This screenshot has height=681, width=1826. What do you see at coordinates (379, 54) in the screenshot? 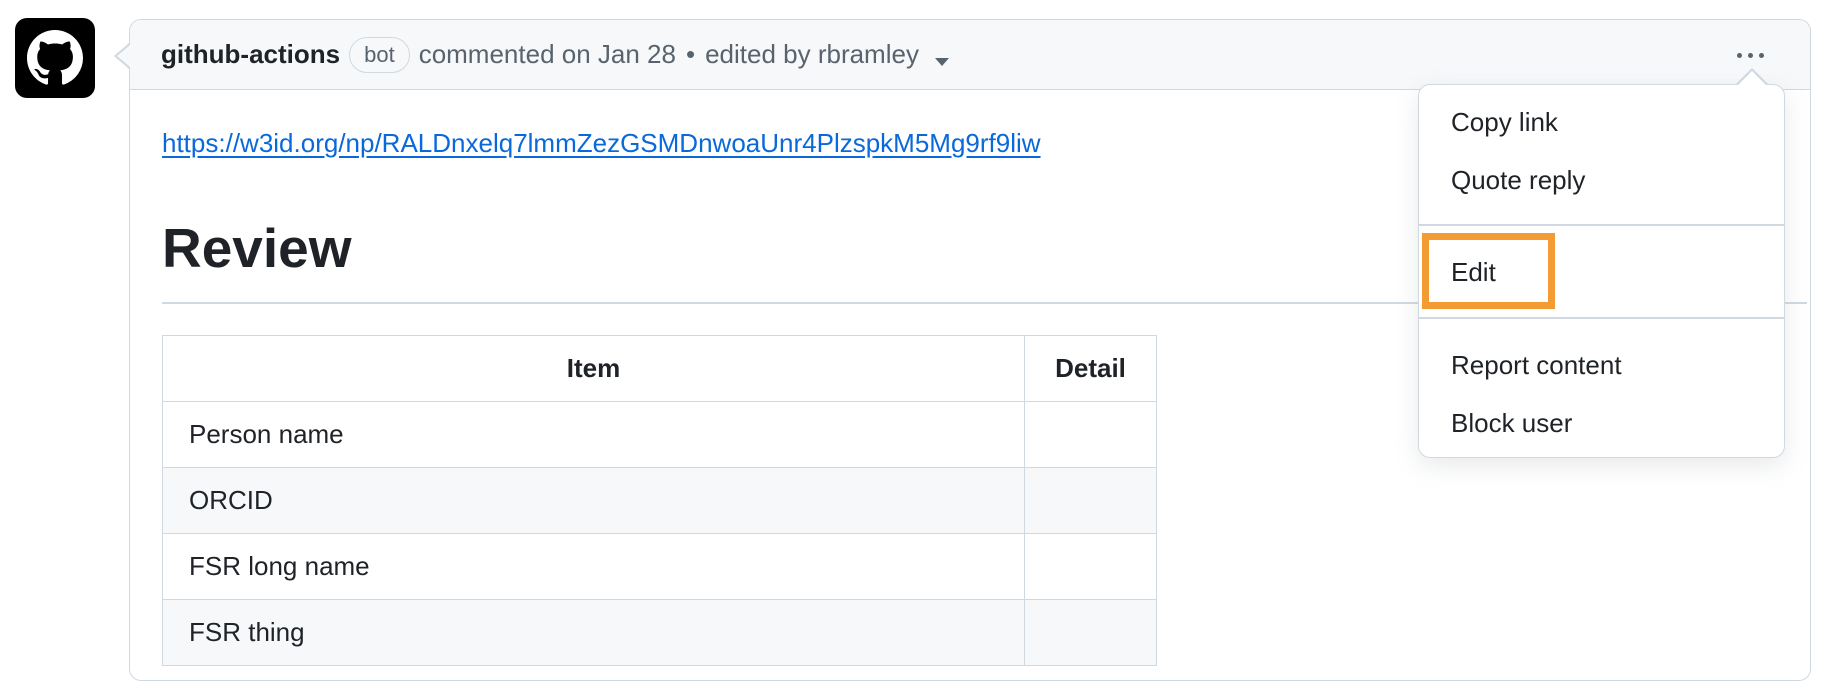
I see `bot-badge: bot` at bounding box center [379, 54].